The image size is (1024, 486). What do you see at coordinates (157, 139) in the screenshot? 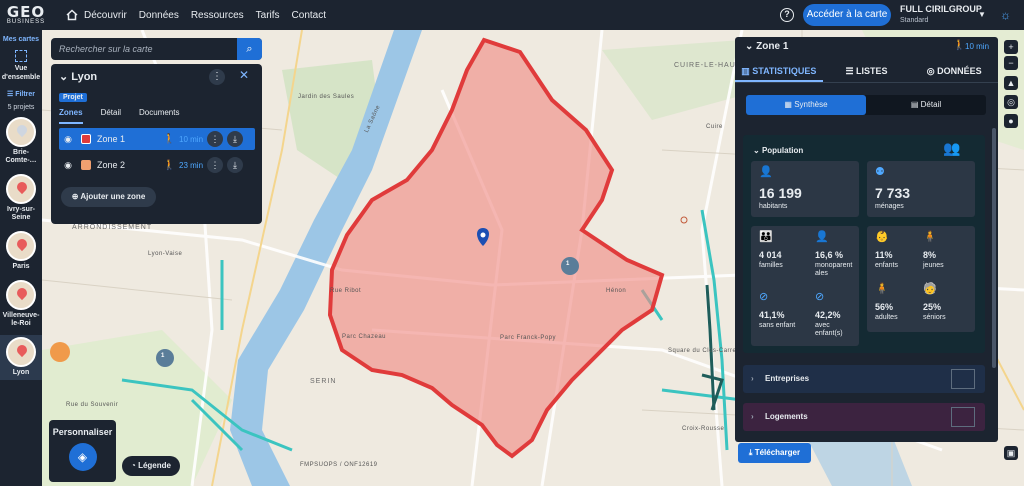
I see `zone-row-1: ◉ Zone 1 🚶 10 min ⋮ ⤓` at bounding box center [157, 139].